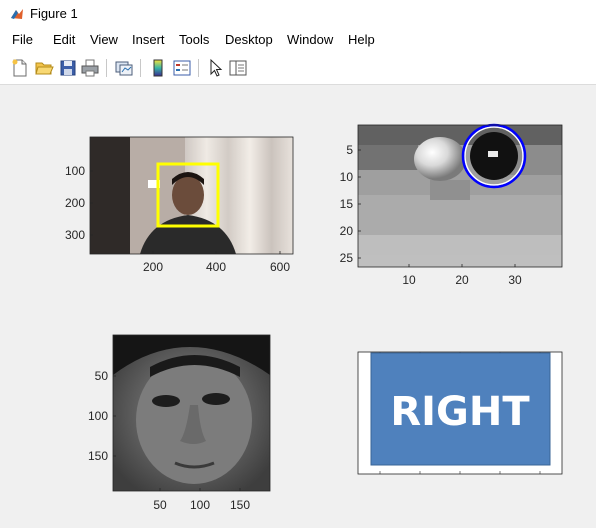 The image size is (596, 528). What do you see at coordinates (347, 231) in the screenshot?
I see `y-tick-label: 20` at bounding box center [347, 231].